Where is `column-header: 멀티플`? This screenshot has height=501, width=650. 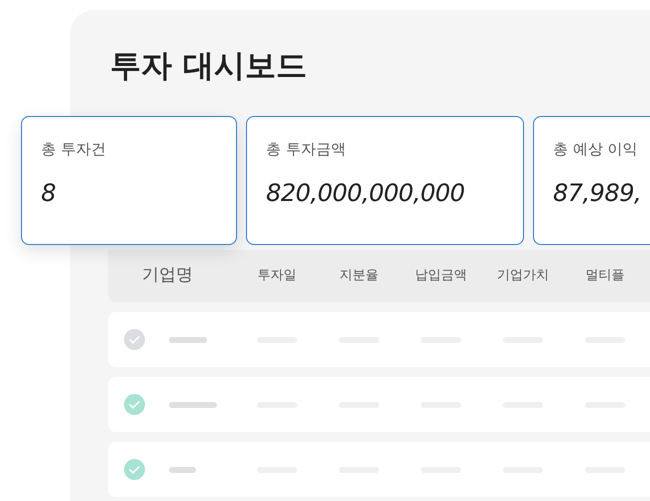 column-header: 멀티플 is located at coordinates (605, 276).